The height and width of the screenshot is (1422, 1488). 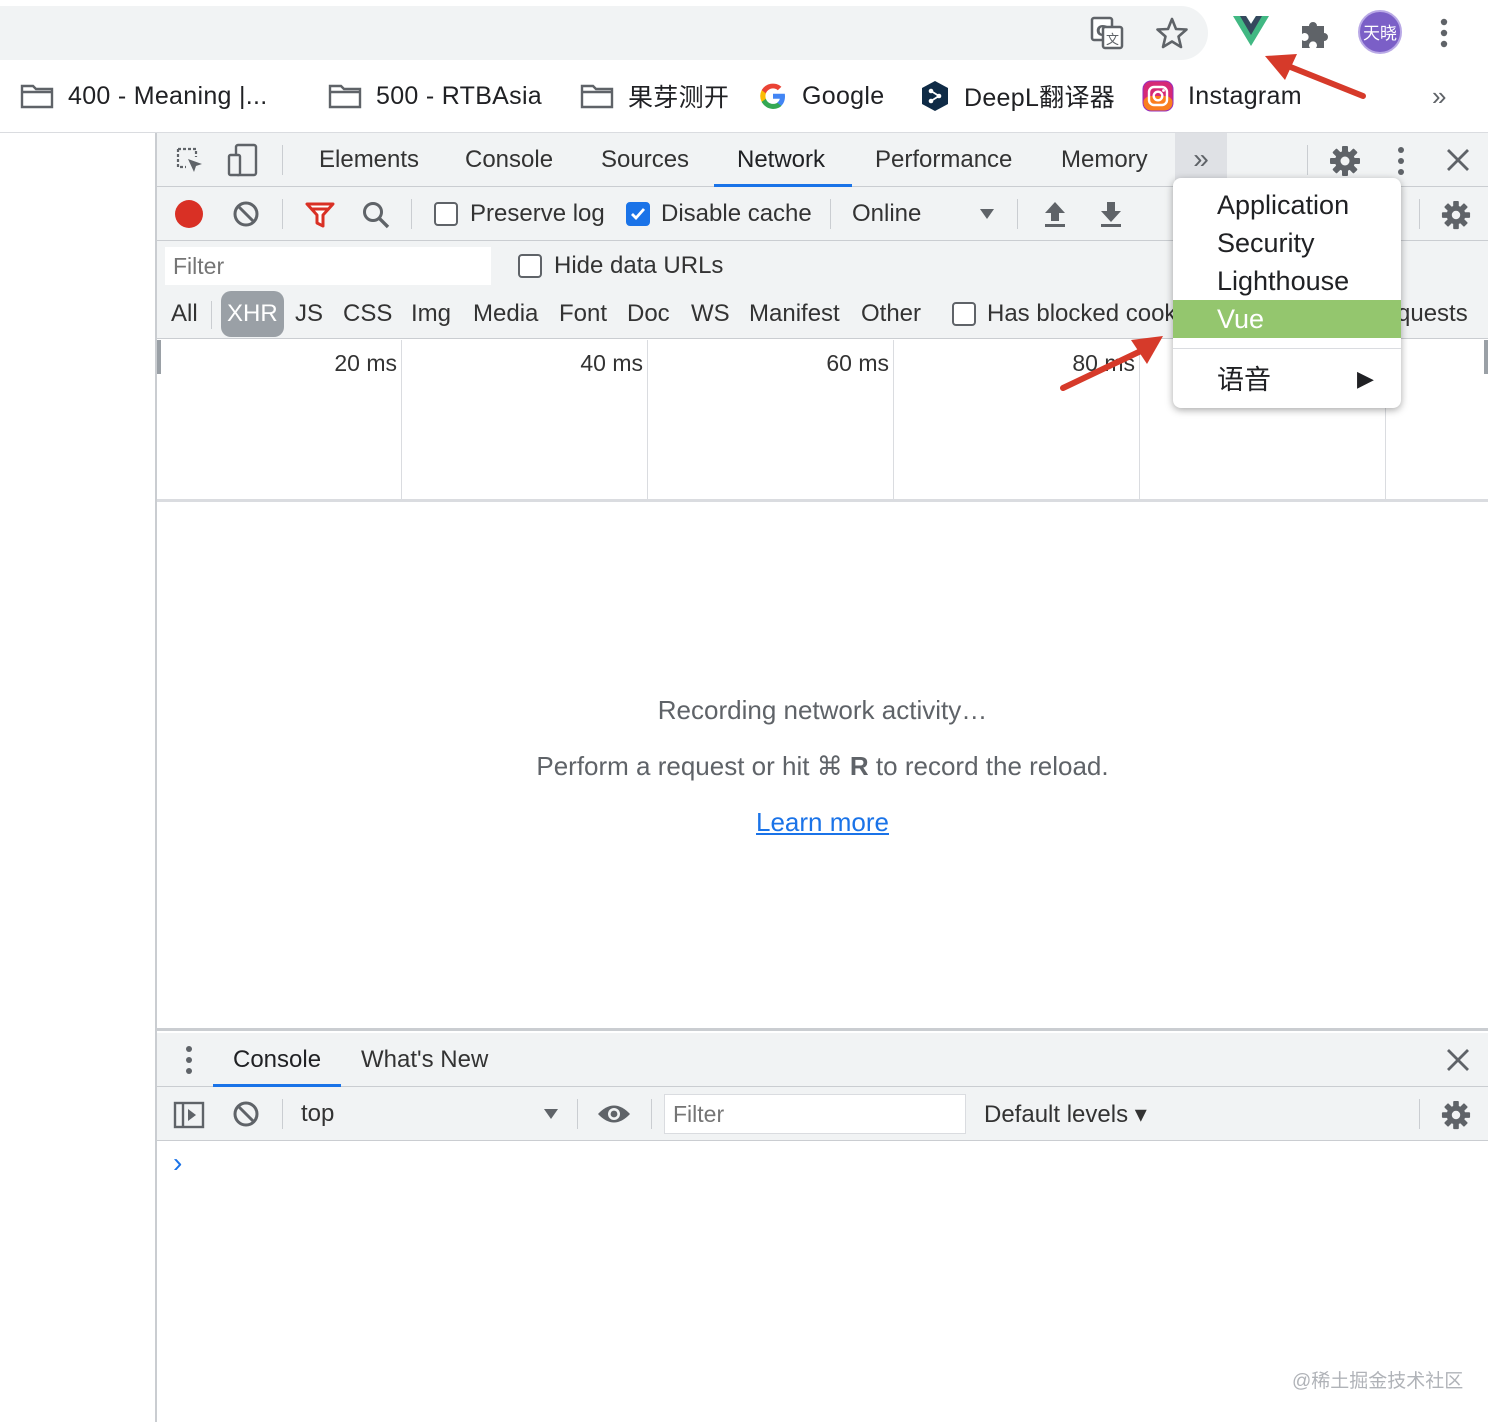 I want to click on watermark: @稀土掘金技术社区, so click(x=1378, y=1381).